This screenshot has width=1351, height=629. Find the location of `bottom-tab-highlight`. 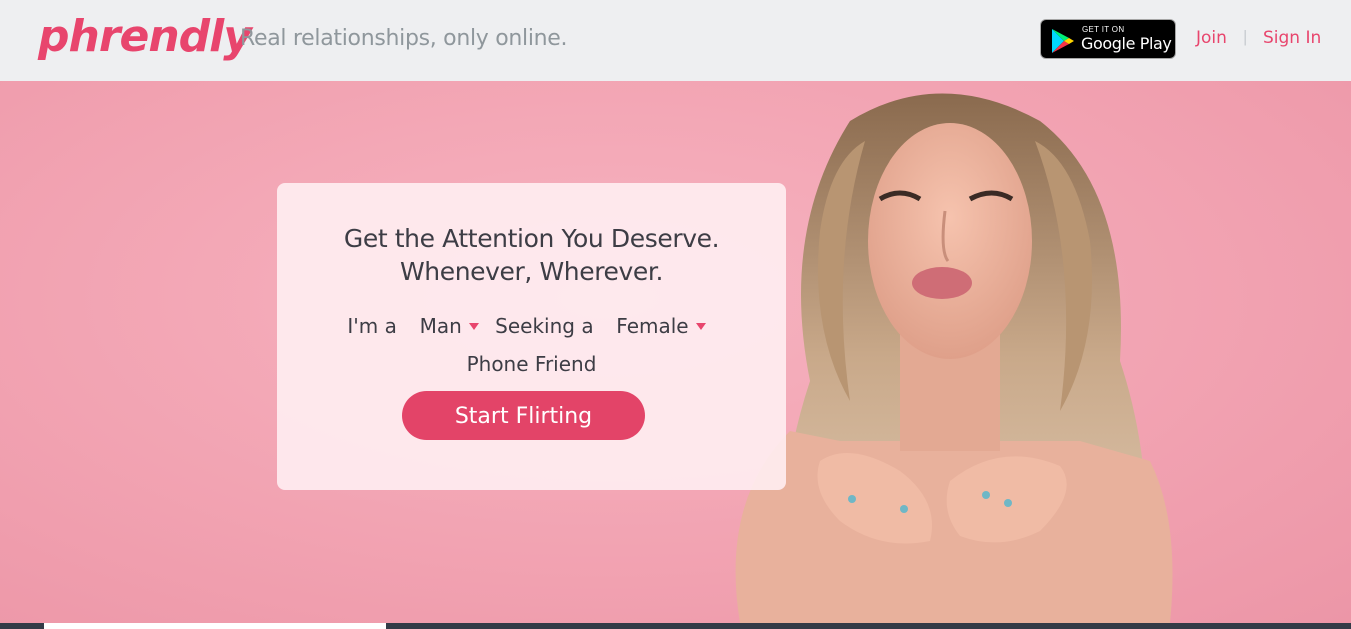

bottom-tab-highlight is located at coordinates (215, 626).